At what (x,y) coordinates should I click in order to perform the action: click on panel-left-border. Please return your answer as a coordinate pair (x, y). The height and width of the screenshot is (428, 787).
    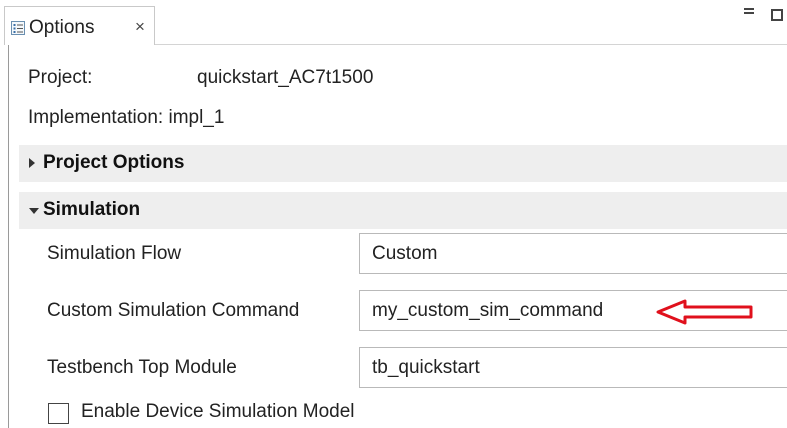
    Looking at the image, I should click on (8, 236).